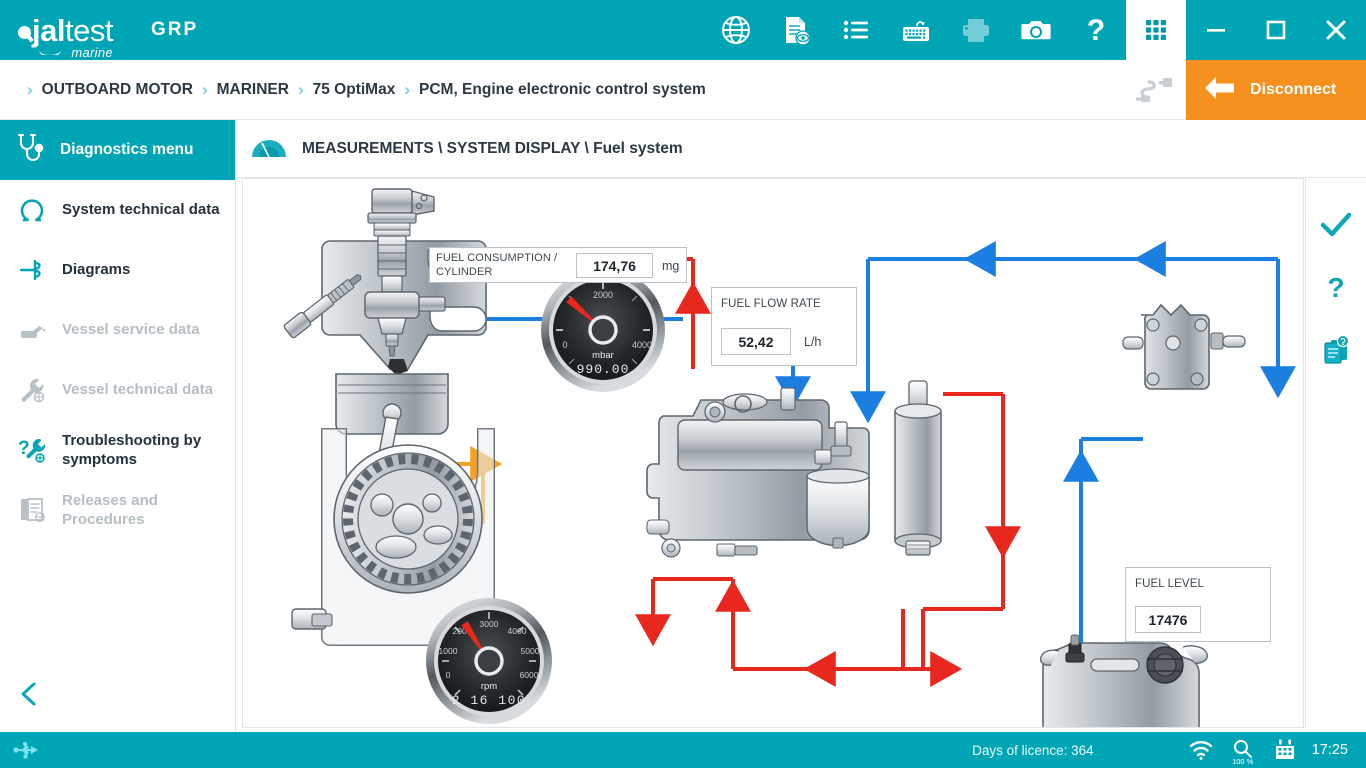 The image size is (1366, 768). What do you see at coordinates (110, 509) in the screenshot?
I see `sidebar-item-label-5: Releases and Procedures` at bounding box center [110, 509].